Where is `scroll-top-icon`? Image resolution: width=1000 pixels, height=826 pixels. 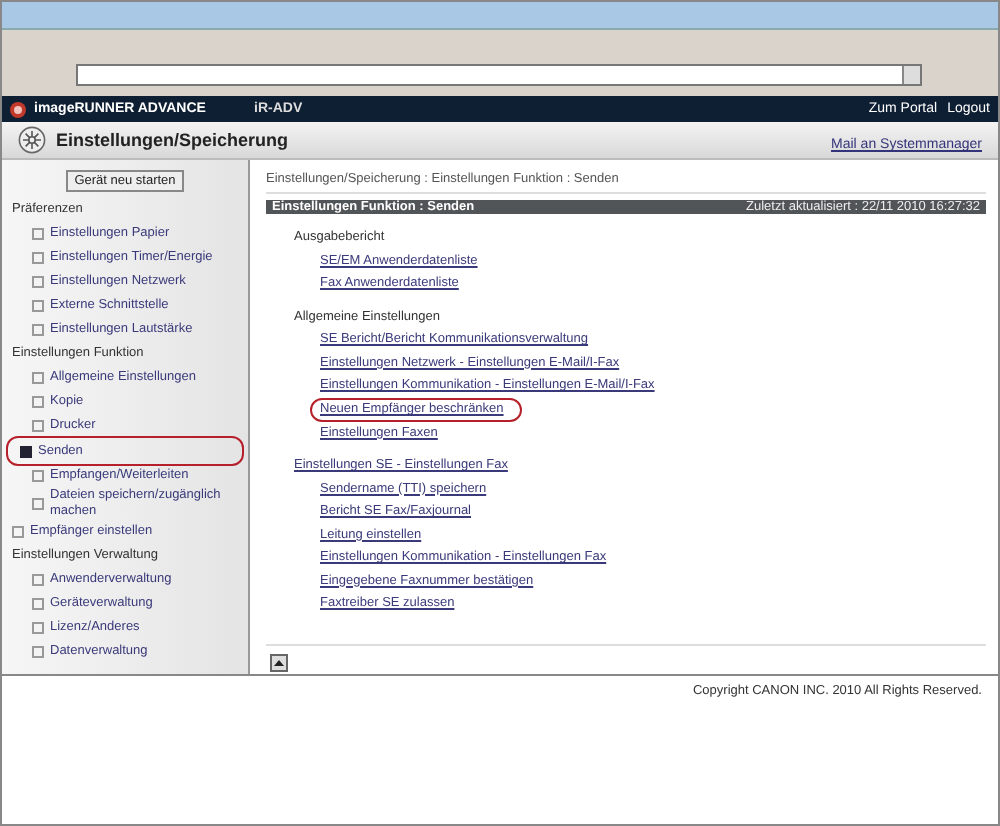 scroll-top-icon is located at coordinates (279, 662).